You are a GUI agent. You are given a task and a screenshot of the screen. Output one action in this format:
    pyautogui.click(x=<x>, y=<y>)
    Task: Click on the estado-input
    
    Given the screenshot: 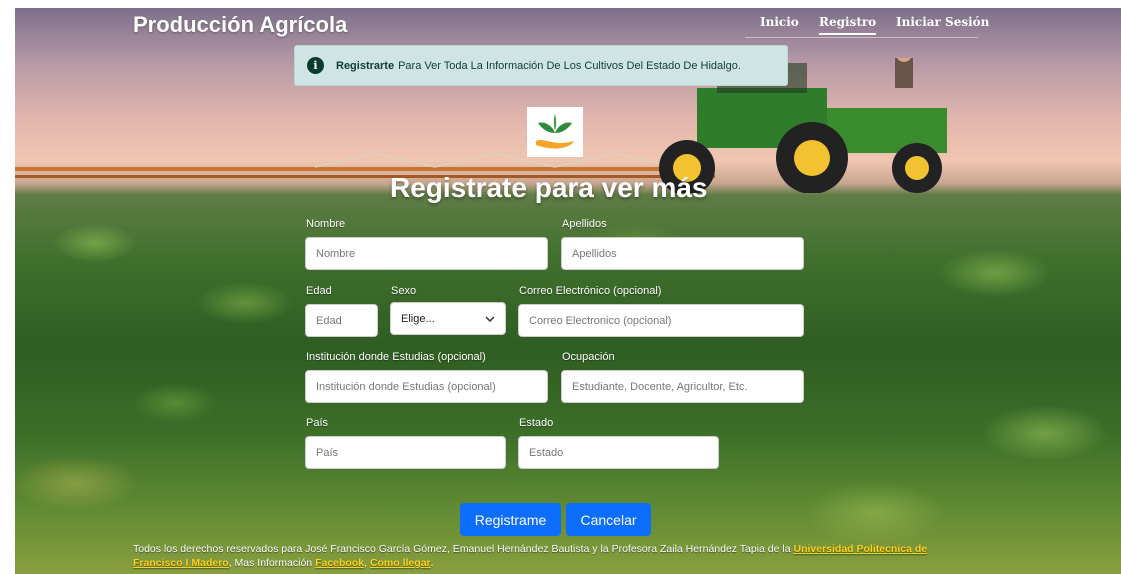 What is the action you would take?
    pyautogui.click(x=618, y=452)
    